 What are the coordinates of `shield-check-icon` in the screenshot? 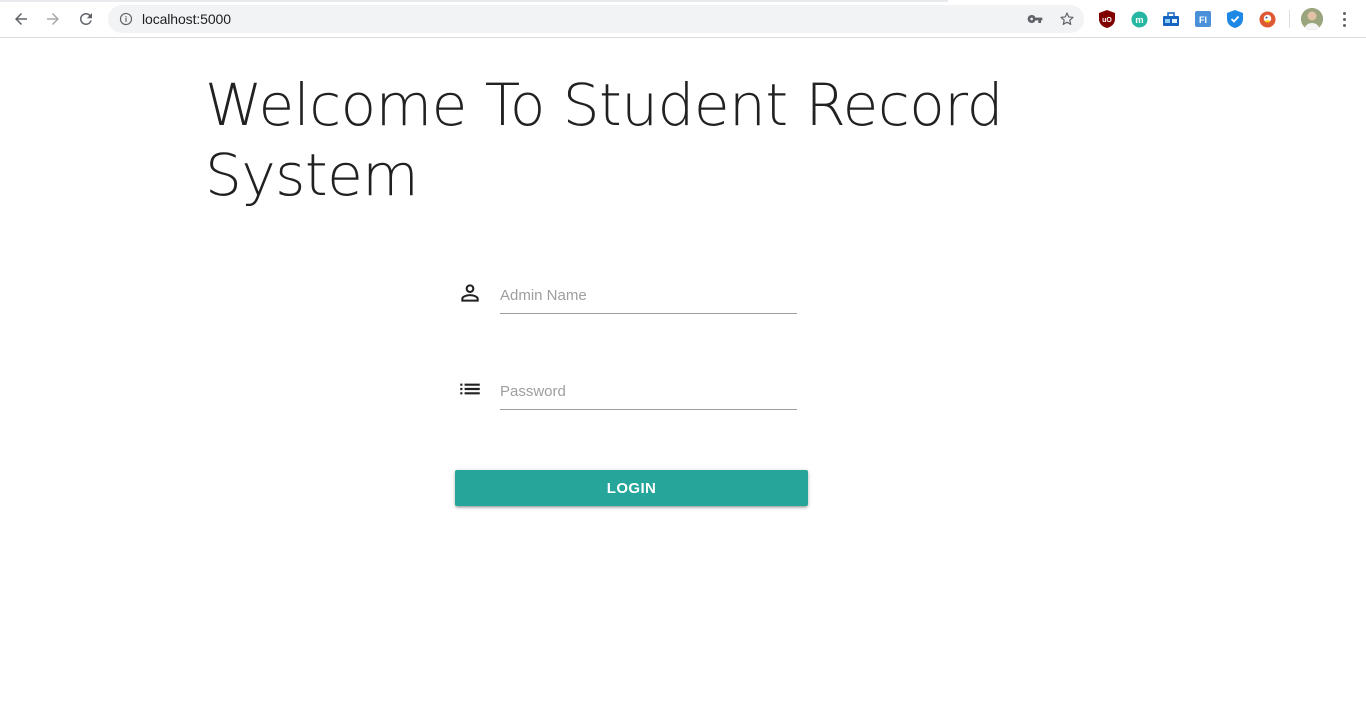 It's located at (1235, 19).